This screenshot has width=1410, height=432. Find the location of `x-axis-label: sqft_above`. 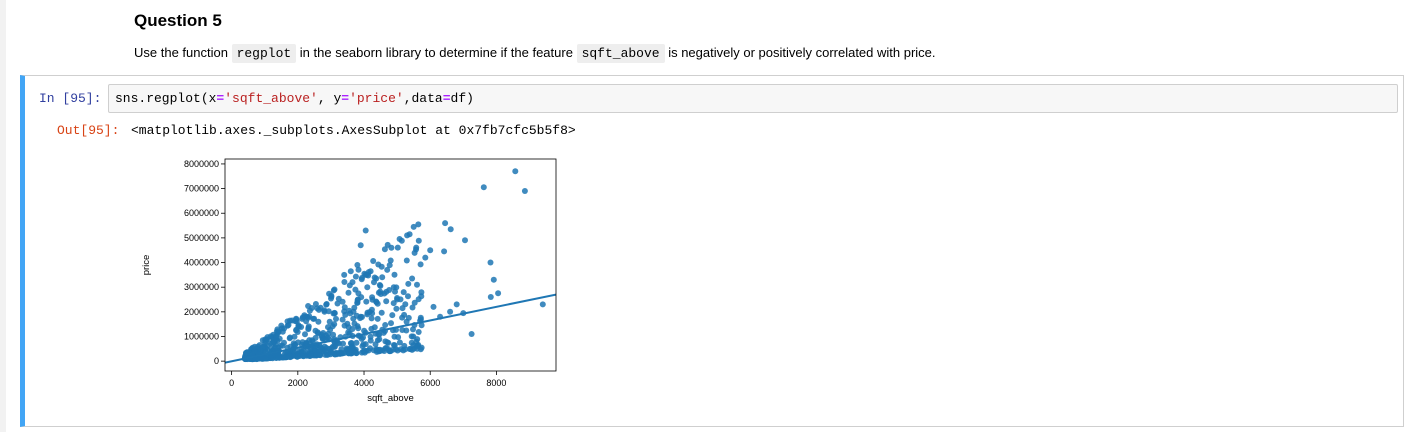

x-axis-label: sqft_above is located at coordinates (390, 398).